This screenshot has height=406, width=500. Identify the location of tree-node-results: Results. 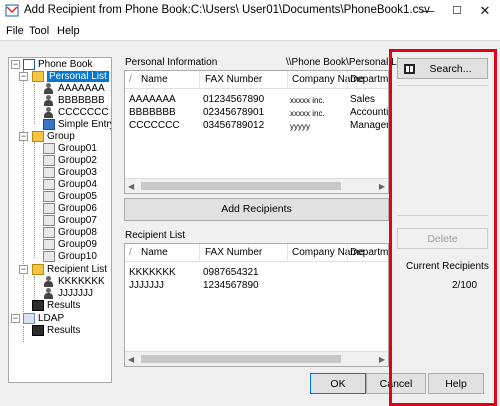
(56, 306).